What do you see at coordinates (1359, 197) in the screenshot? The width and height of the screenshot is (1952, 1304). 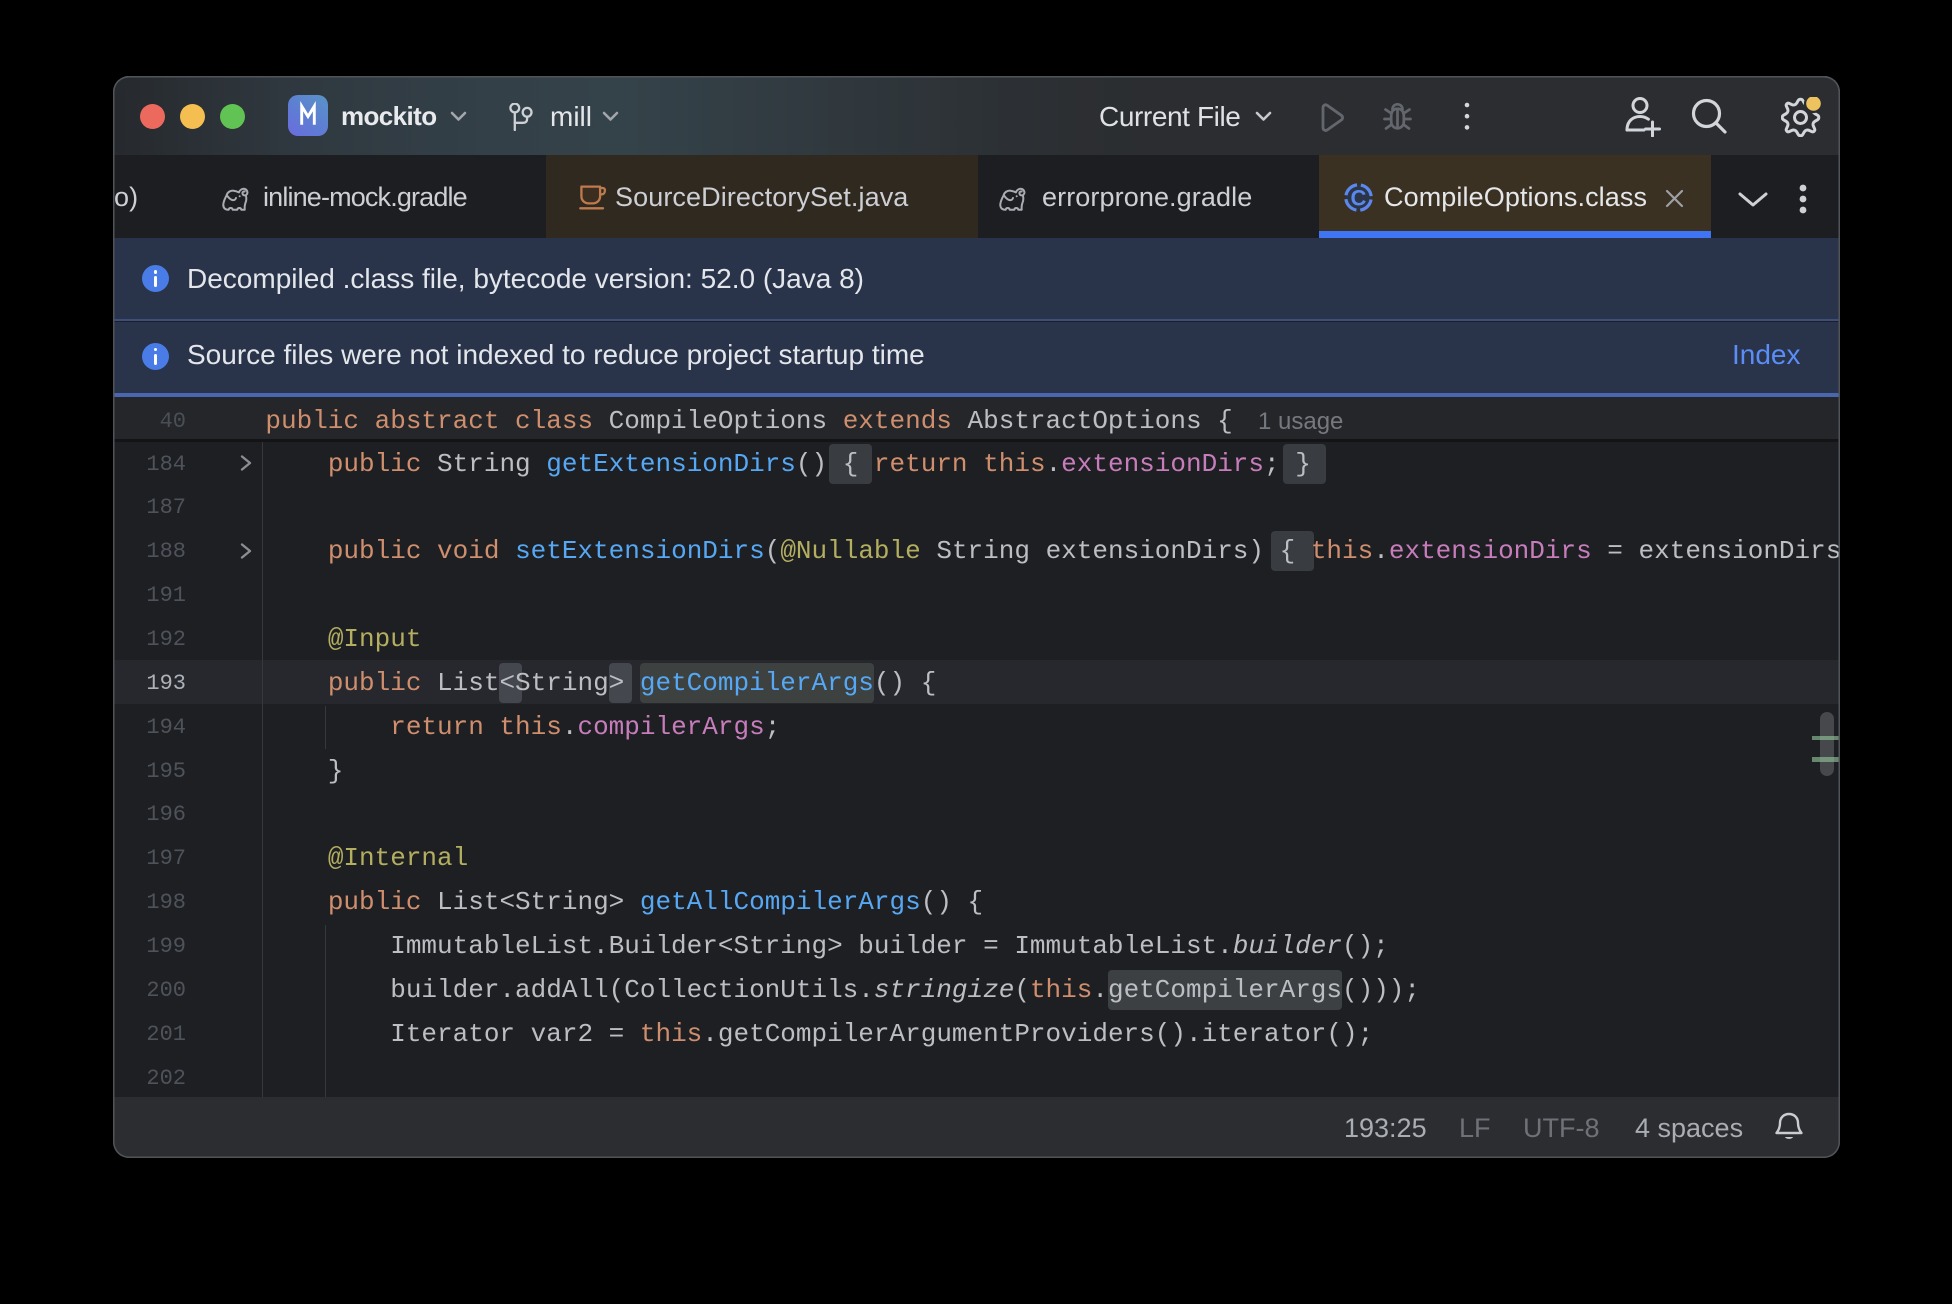 I see `svg-text: C` at bounding box center [1359, 197].